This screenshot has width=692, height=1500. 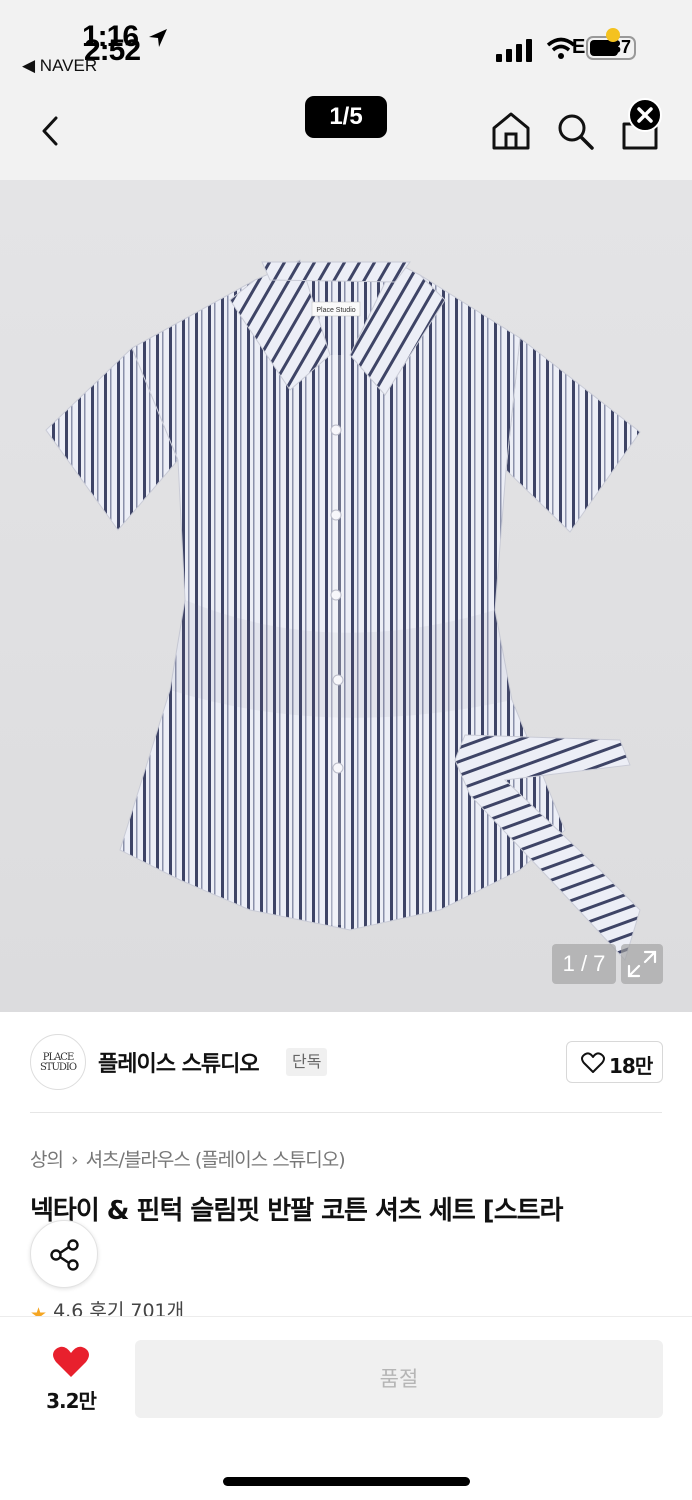 I want to click on status-bar: 1:16 2:52 ◀ NAVER E 37, so click(x=346, y=45).